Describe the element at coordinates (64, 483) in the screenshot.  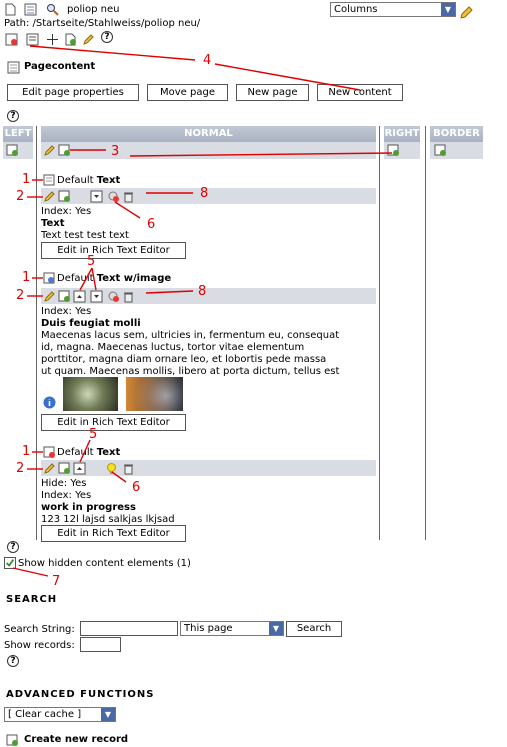
I see `element-hide-status: Hide: Yes` at that location.